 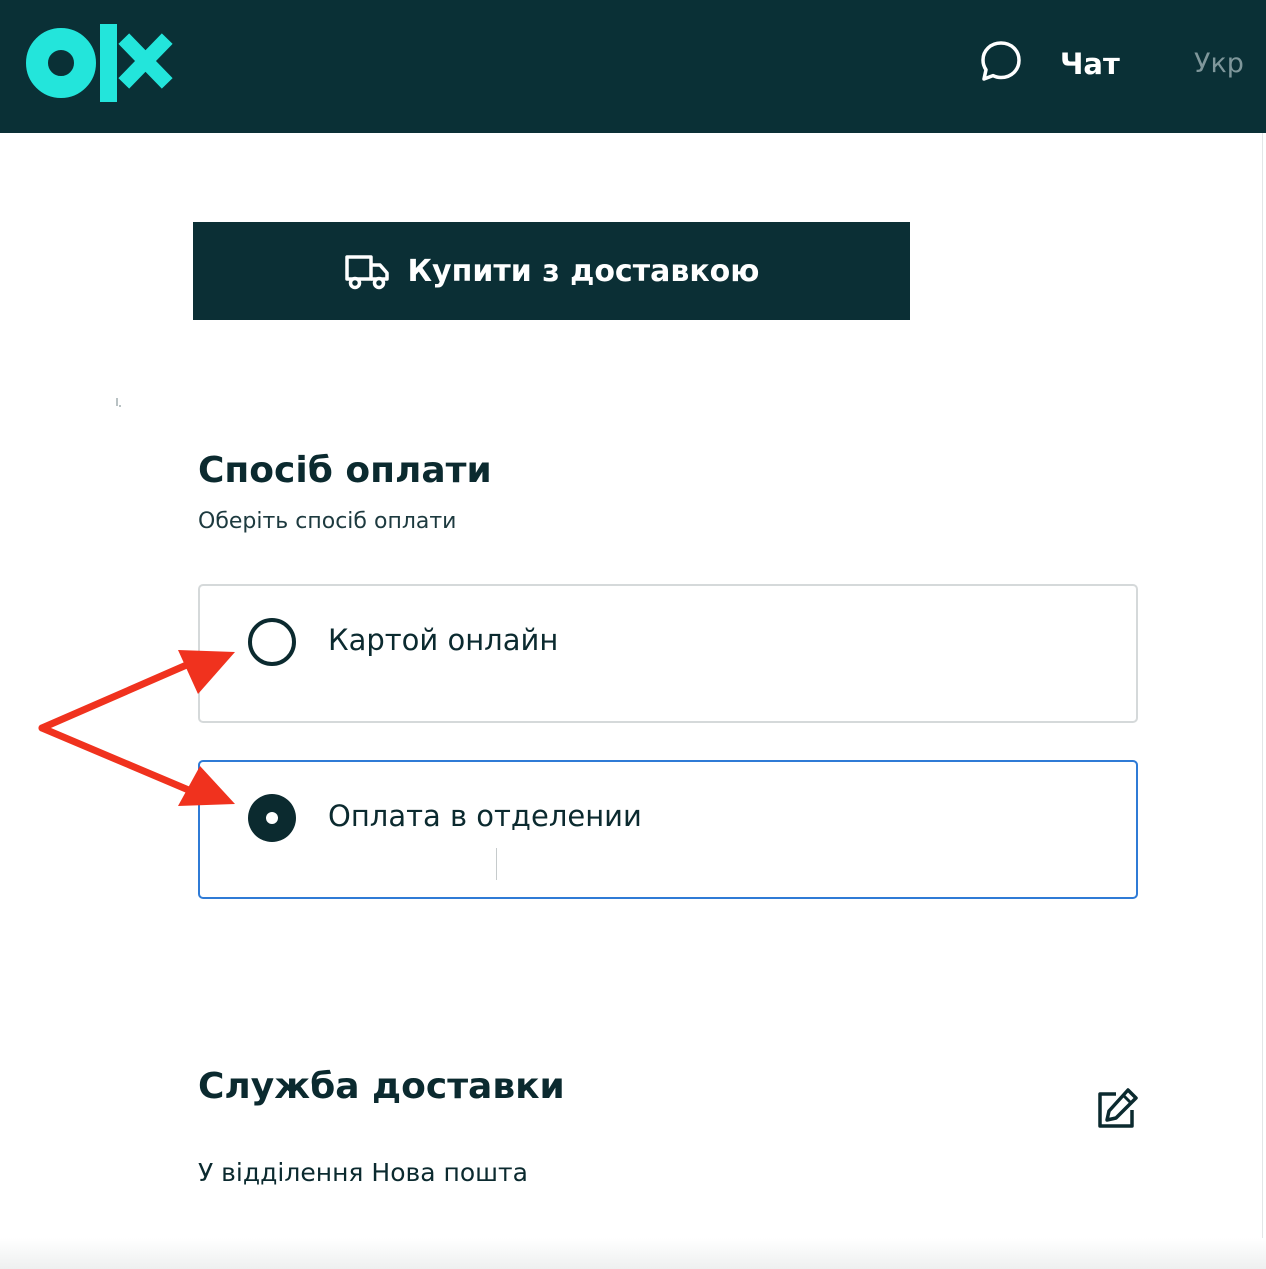 I want to click on olx-logo, so click(x=99, y=63).